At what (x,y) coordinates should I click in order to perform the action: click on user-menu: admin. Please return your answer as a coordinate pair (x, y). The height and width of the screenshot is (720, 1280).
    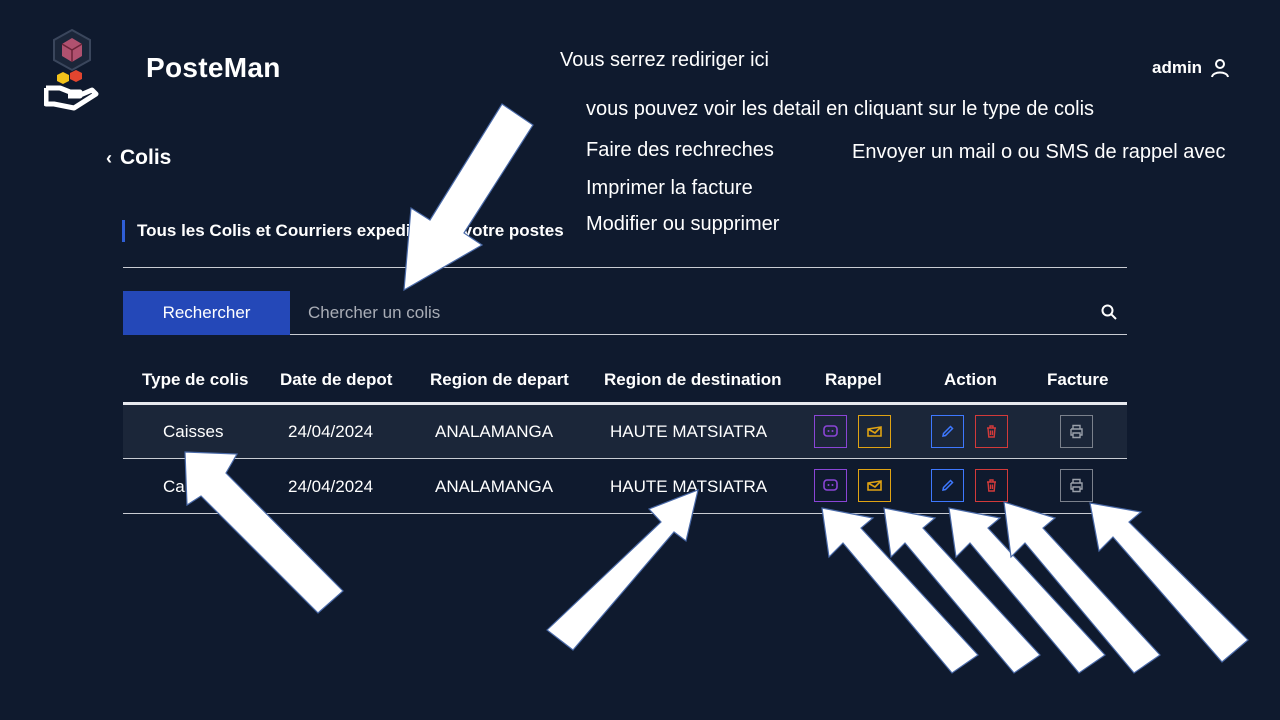
    Looking at the image, I should click on (1191, 68).